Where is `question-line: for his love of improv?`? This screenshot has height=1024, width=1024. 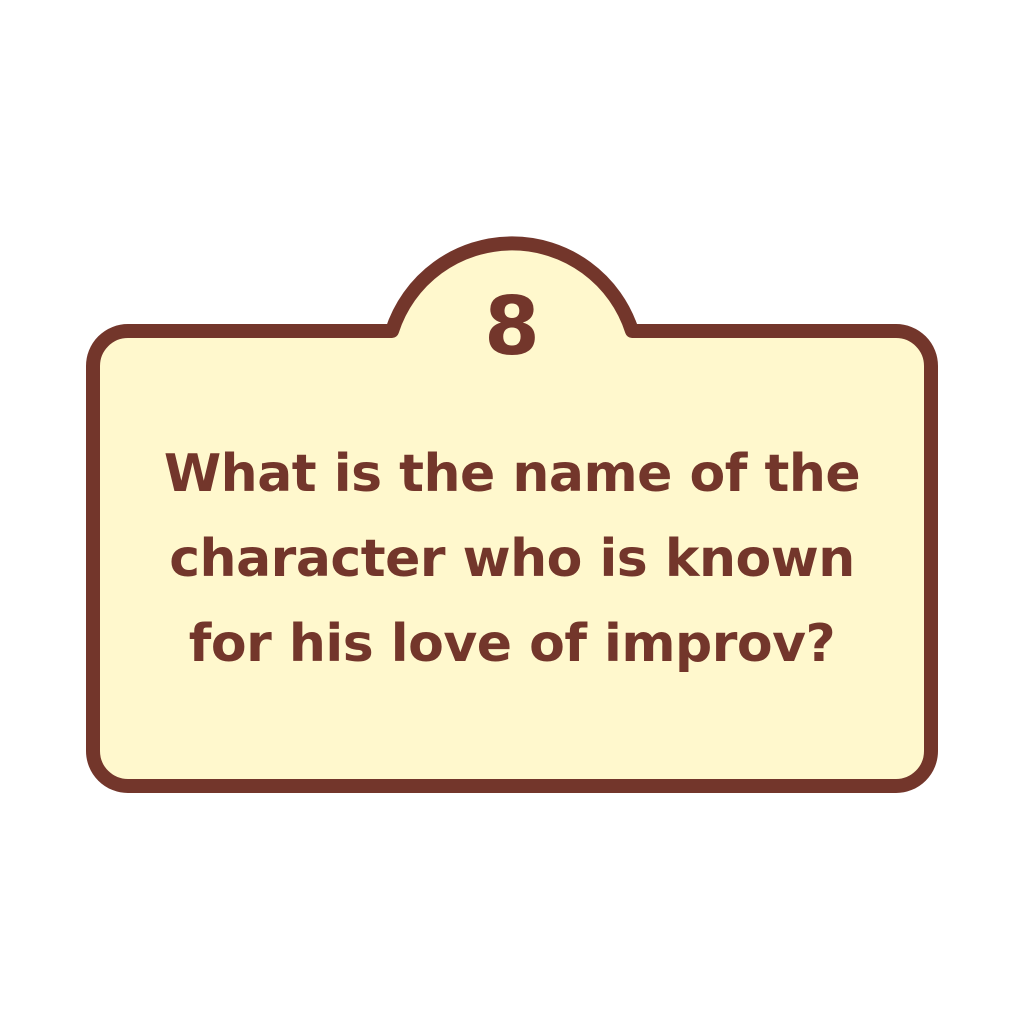 question-line: for his love of improv? is located at coordinates (512, 644).